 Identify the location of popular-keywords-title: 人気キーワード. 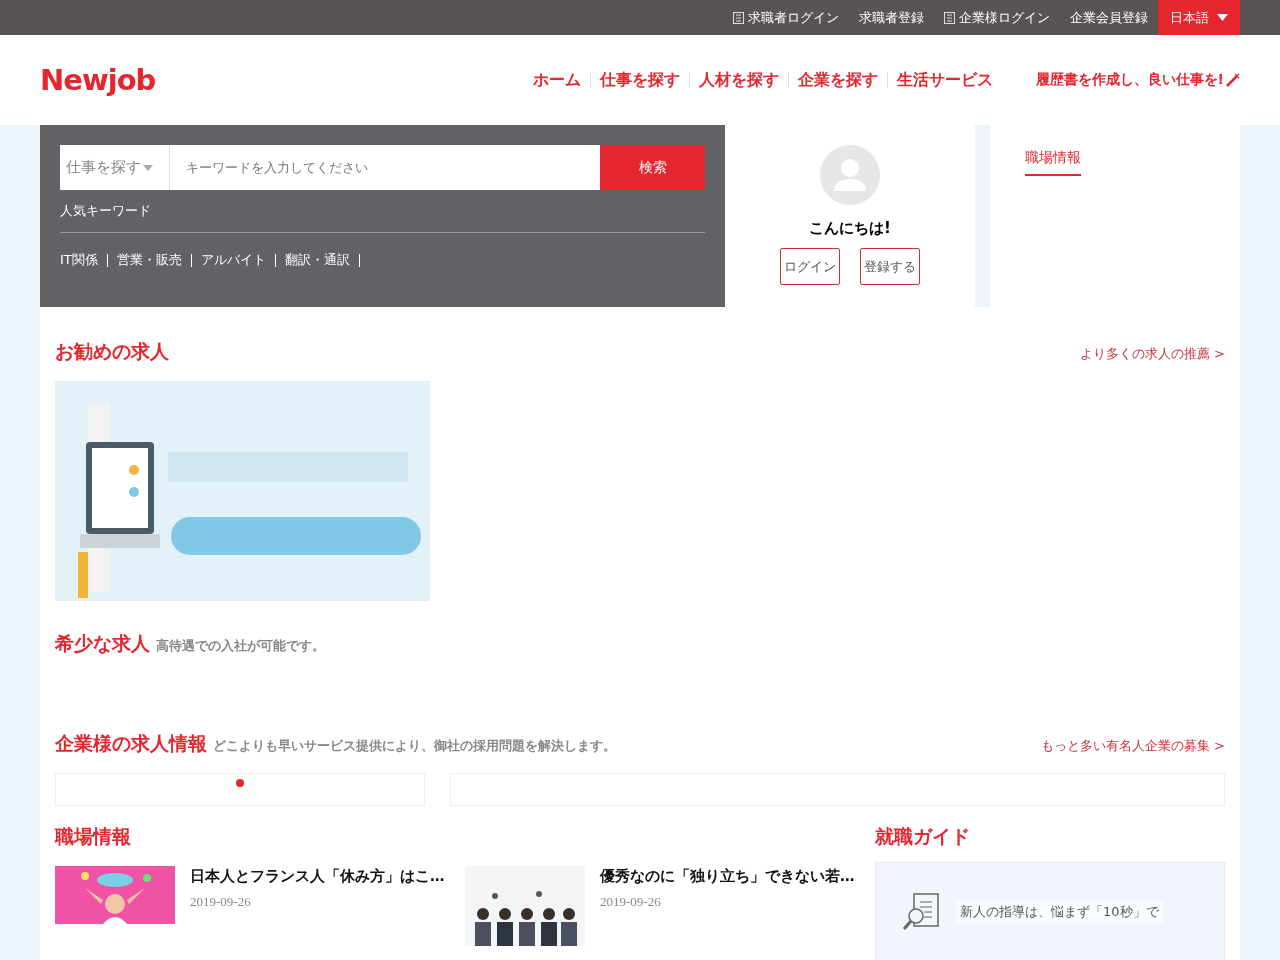
(382, 211).